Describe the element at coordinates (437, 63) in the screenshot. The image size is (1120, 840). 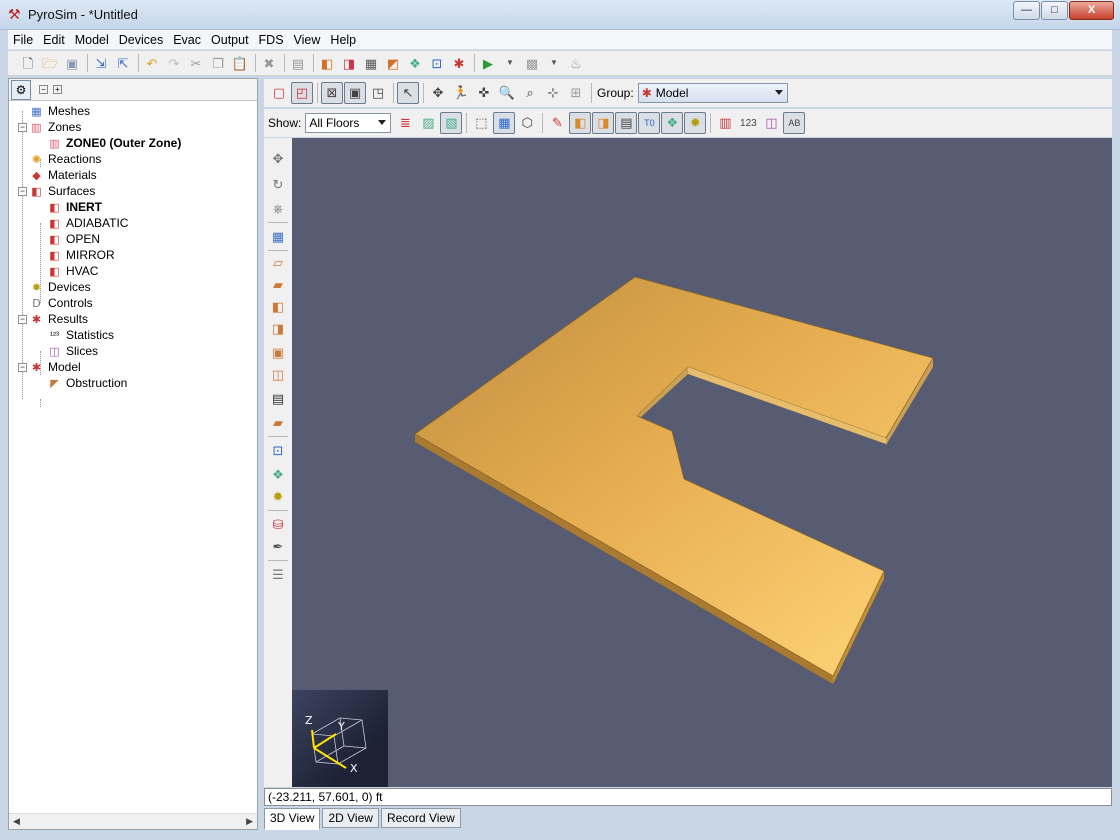
I see `t0-toolbar-icon: ⊡` at that location.